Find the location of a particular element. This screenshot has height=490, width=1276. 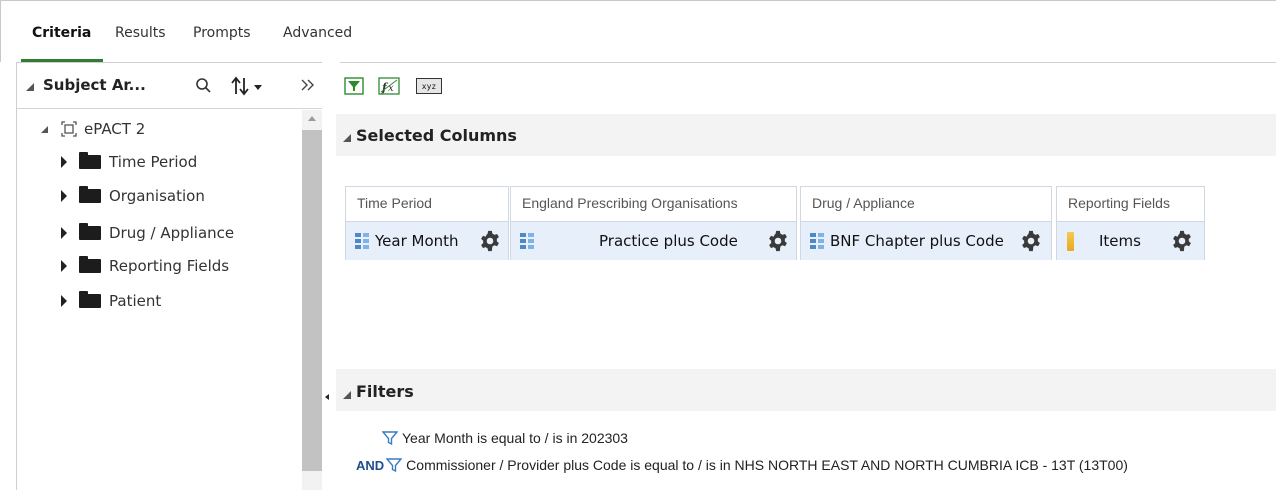

tree-folder-label: Drug / Appliance is located at coordinates (172, 233).